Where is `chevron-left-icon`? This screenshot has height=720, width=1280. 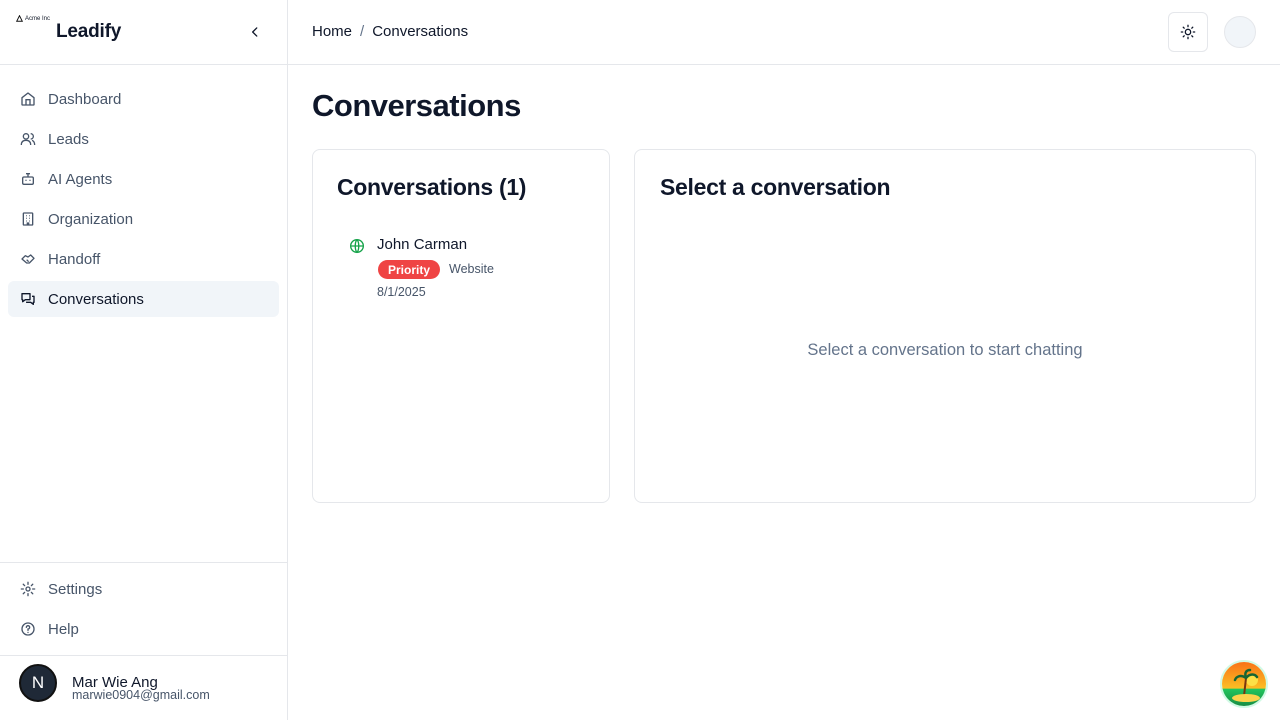 chevron-left-icon is located at coordinates (255, 32).